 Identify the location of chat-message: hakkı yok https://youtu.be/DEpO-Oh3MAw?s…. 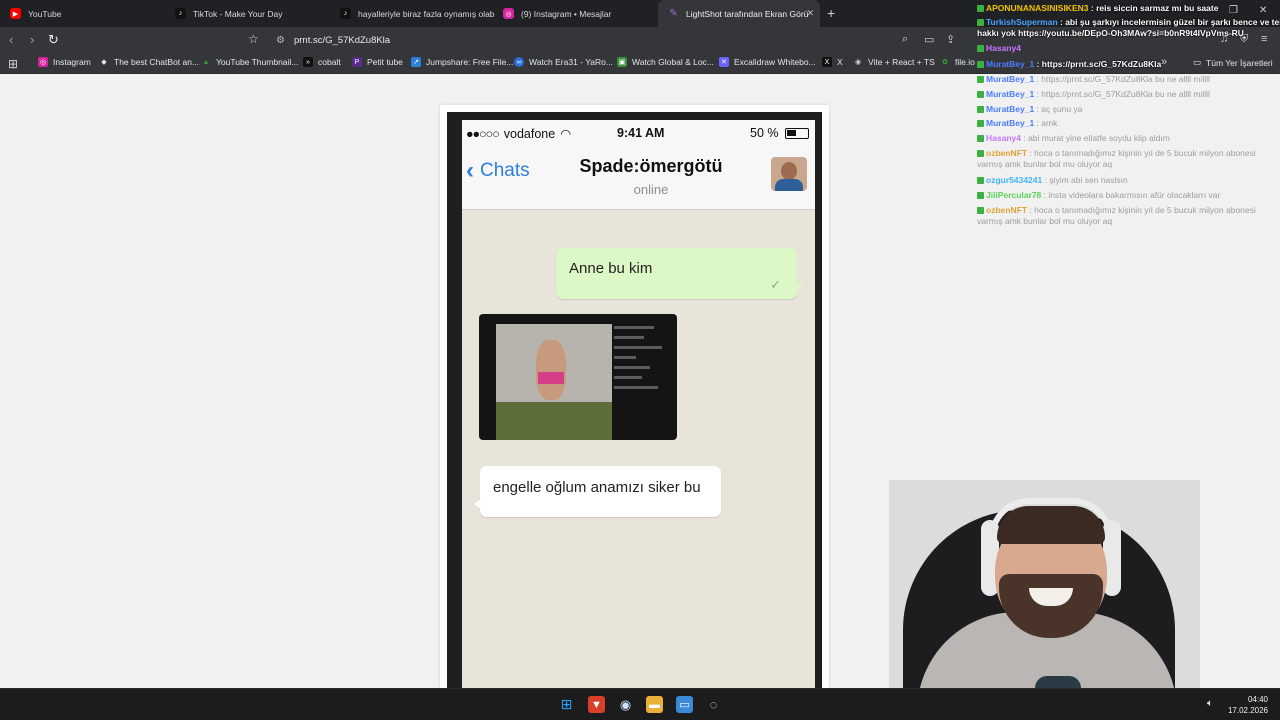
(1110, 33).